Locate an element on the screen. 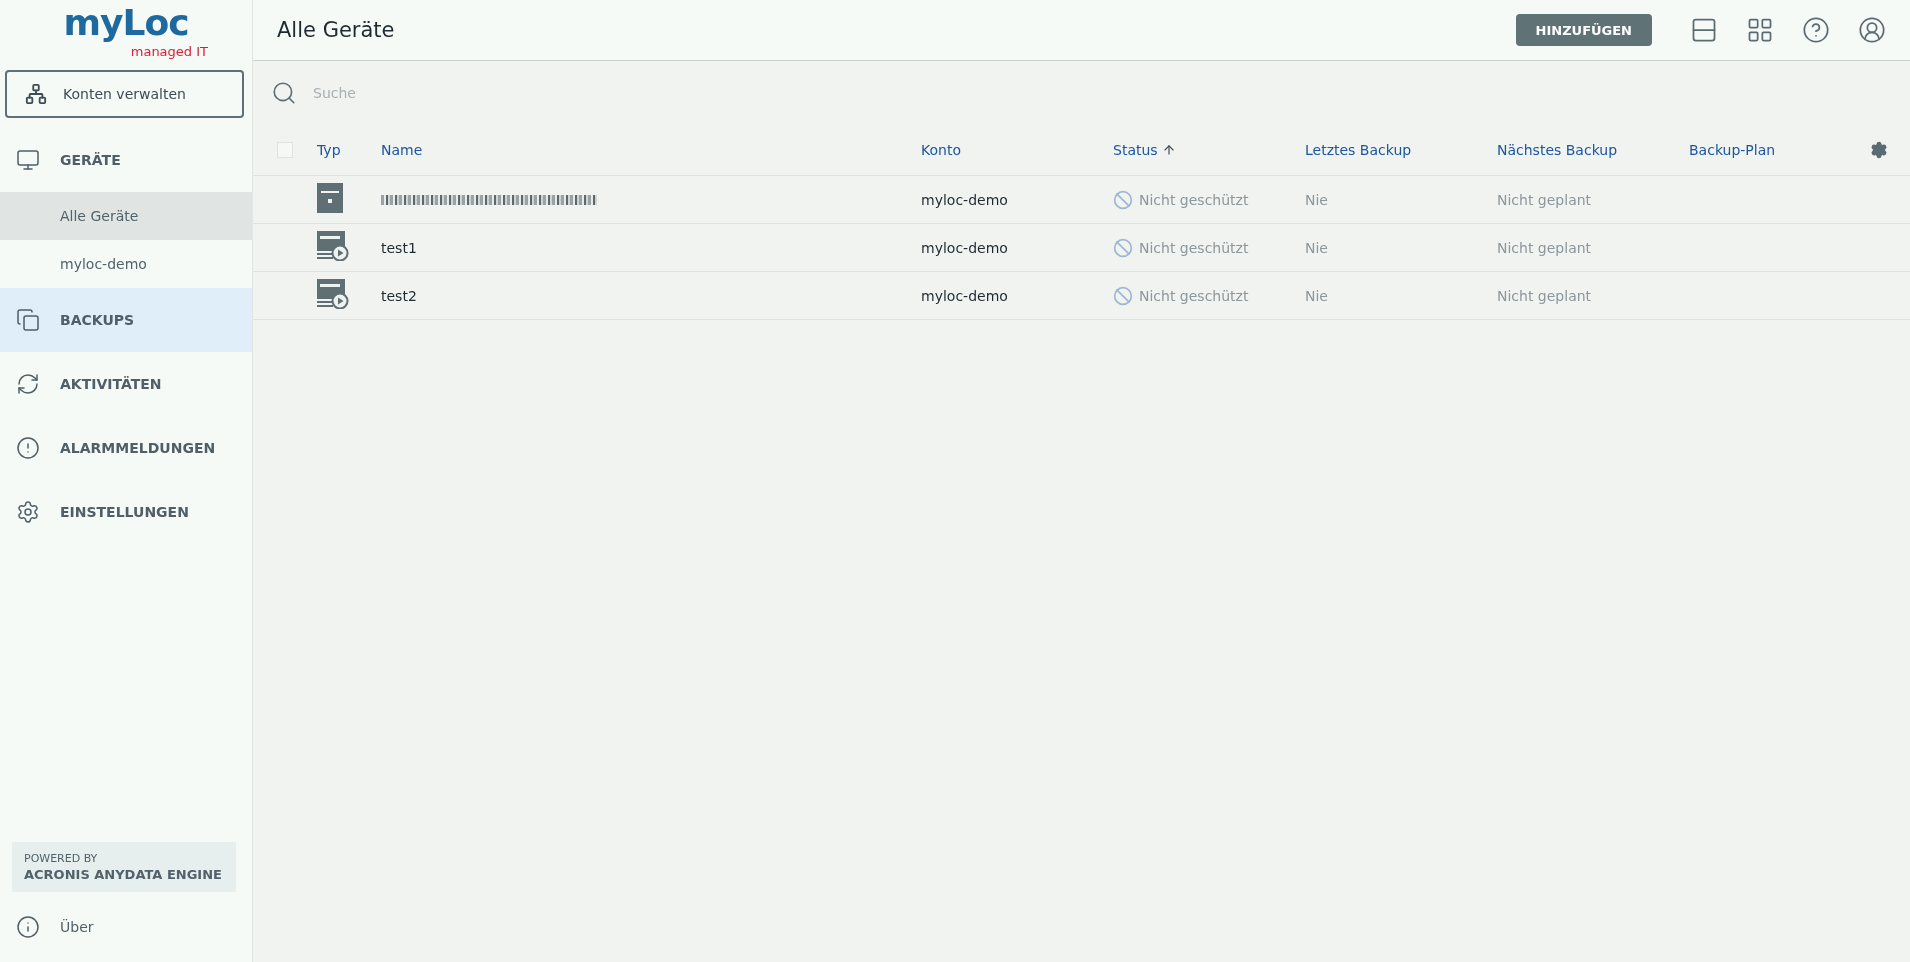  nav-section: AKTIVITÄTEN is located at coordinates (126, 384).